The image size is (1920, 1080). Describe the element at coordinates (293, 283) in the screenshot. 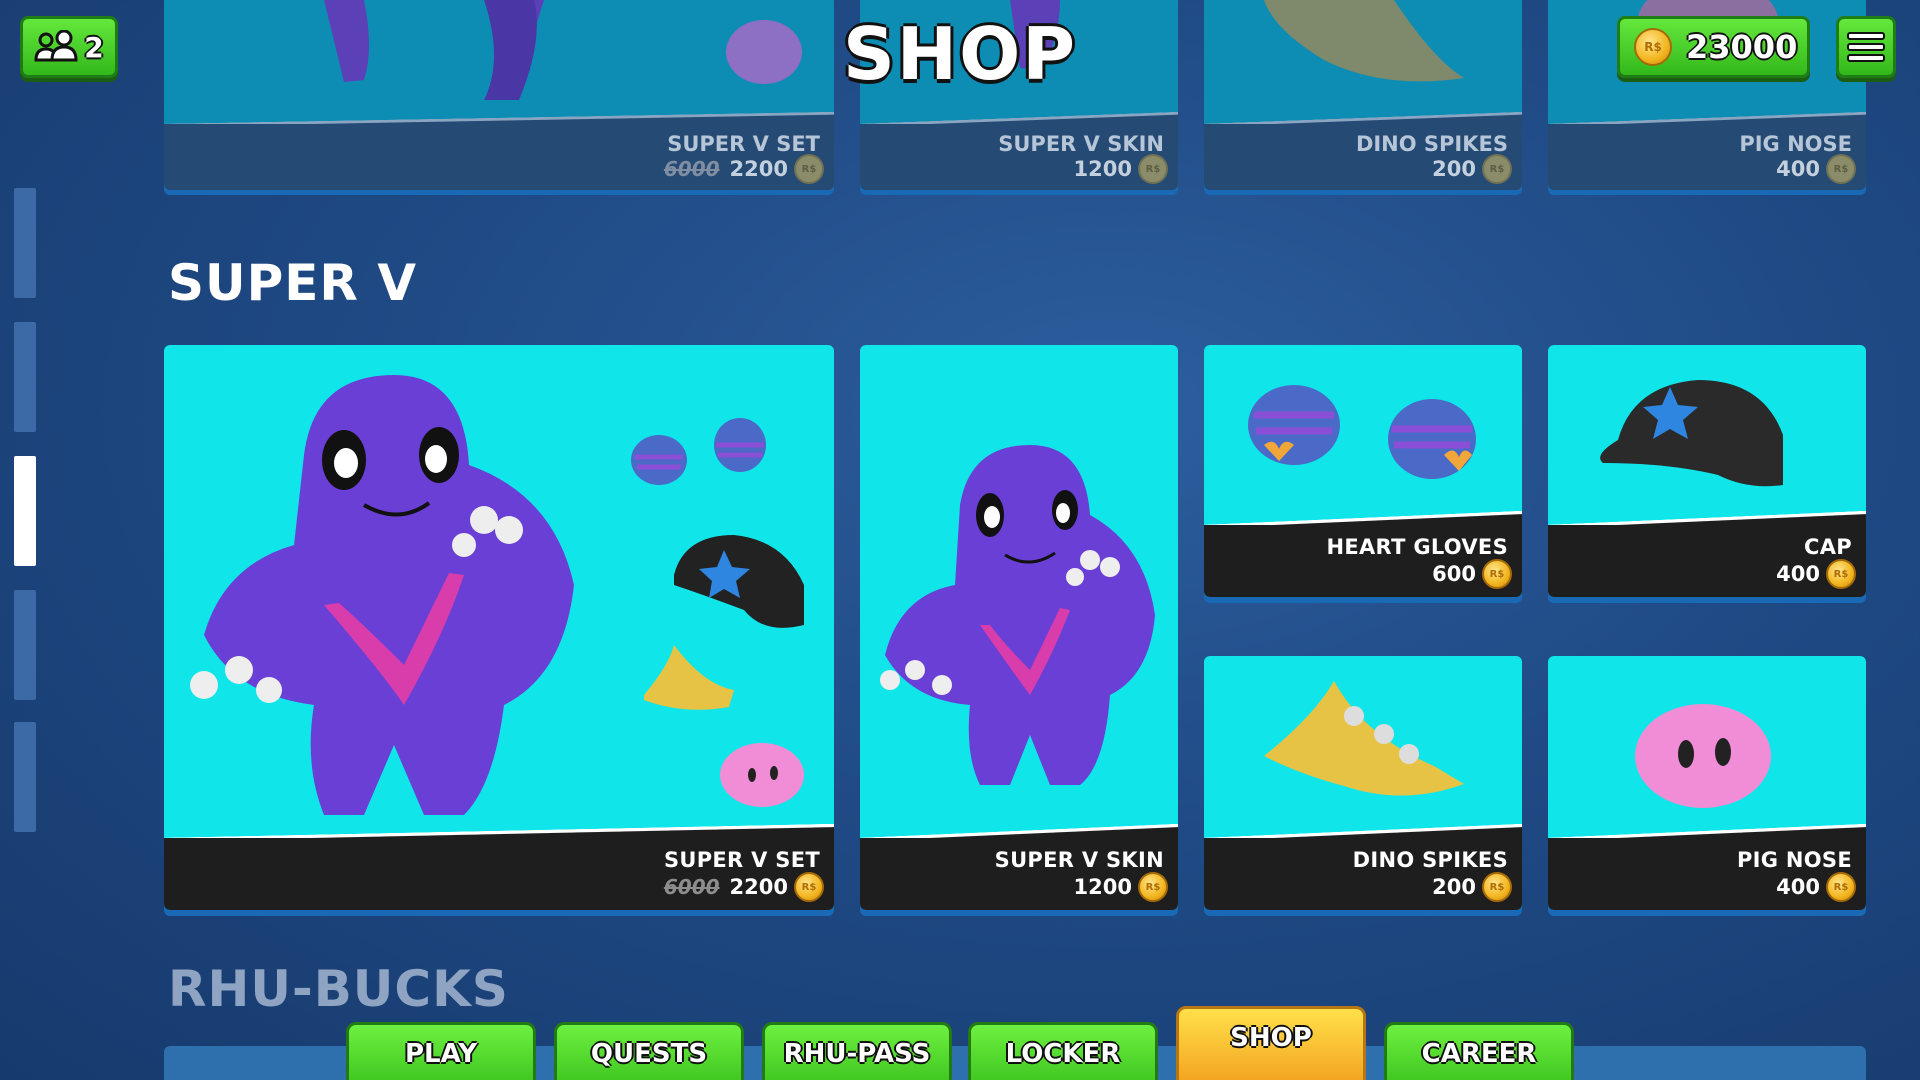

I see `section-title: SUPER V` at that location.